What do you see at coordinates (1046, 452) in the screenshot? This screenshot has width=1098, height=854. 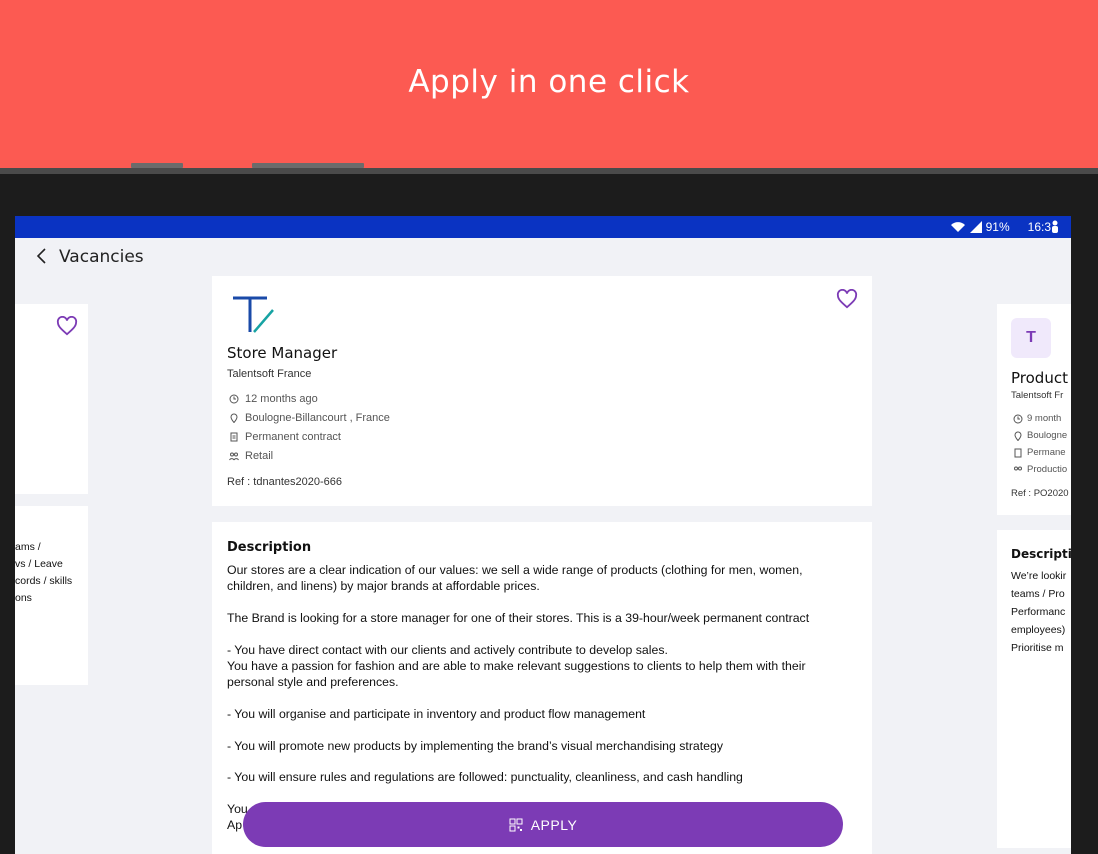 I see `contract-type: Permane` at bounding box center [1046, 452].